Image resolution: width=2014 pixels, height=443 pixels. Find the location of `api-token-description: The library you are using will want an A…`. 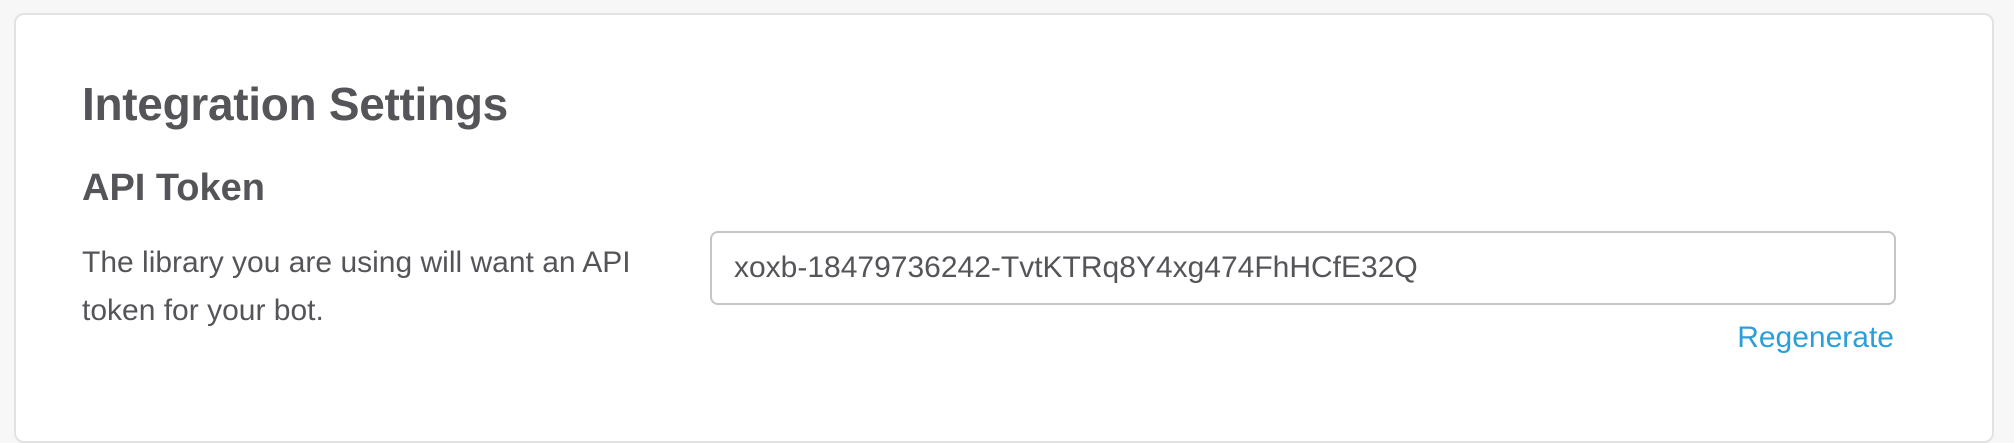

api-token-description: The library you are using will want an A… is located at coordinates (356, 286).